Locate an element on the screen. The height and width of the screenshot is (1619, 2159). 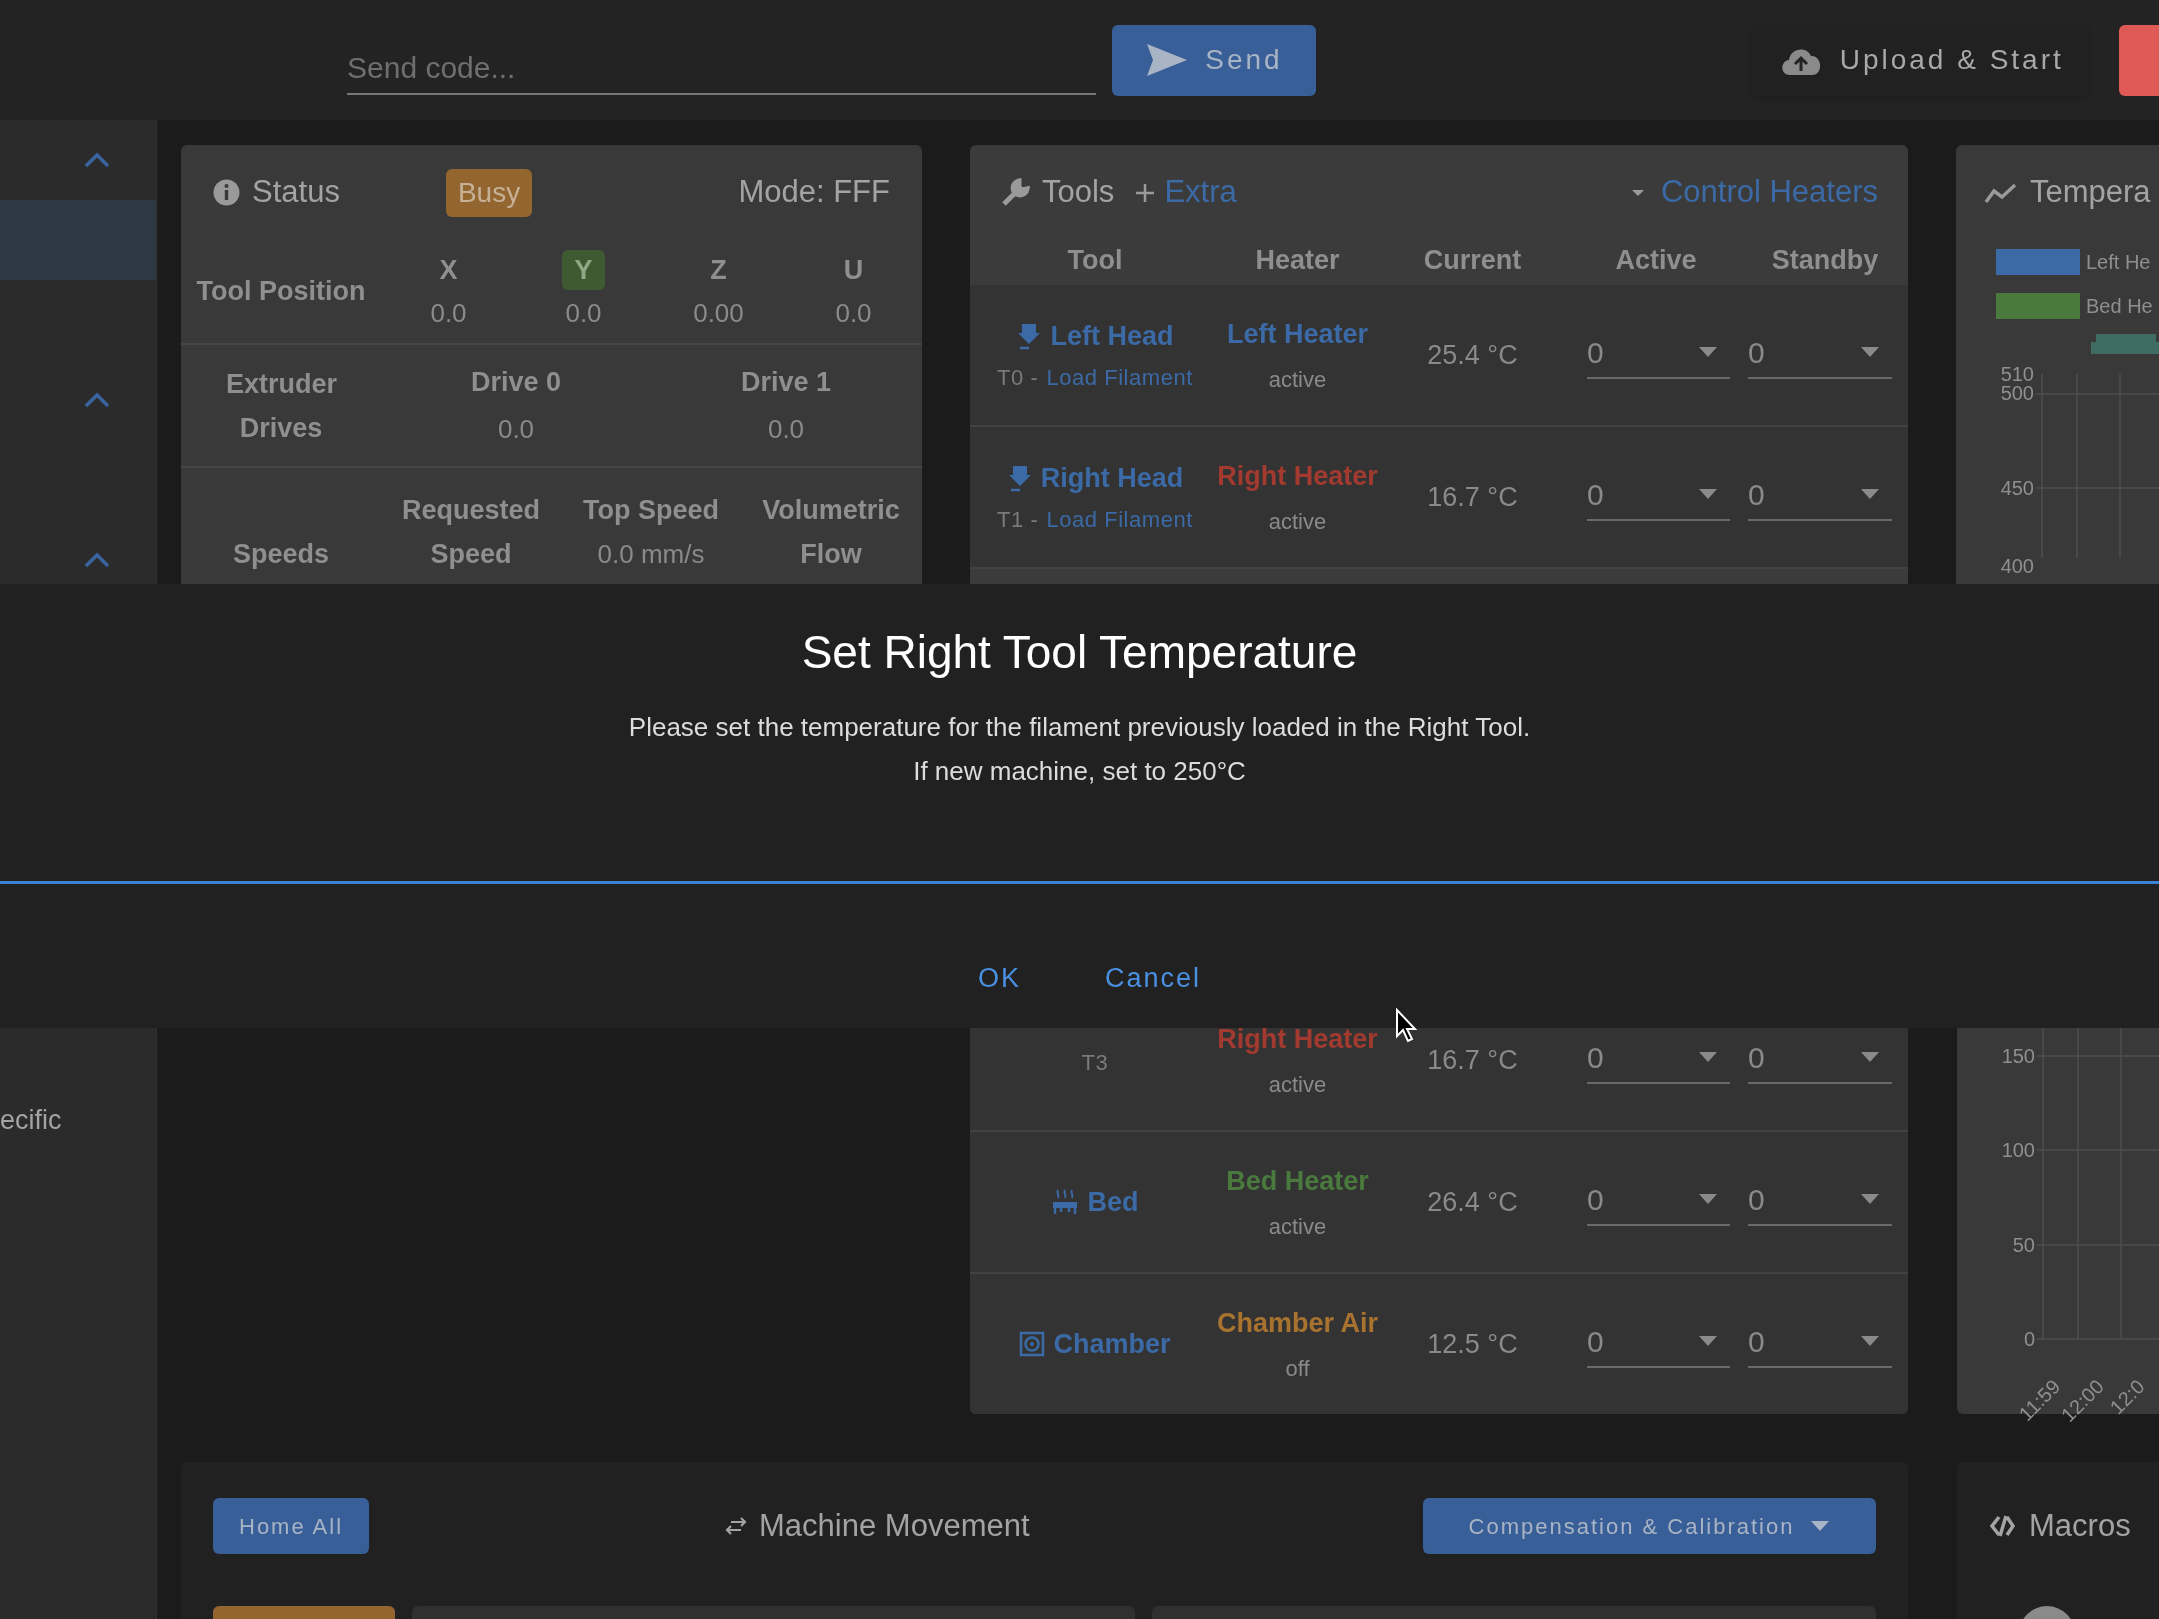
axis-label: U is located at coordinates (853, 270).